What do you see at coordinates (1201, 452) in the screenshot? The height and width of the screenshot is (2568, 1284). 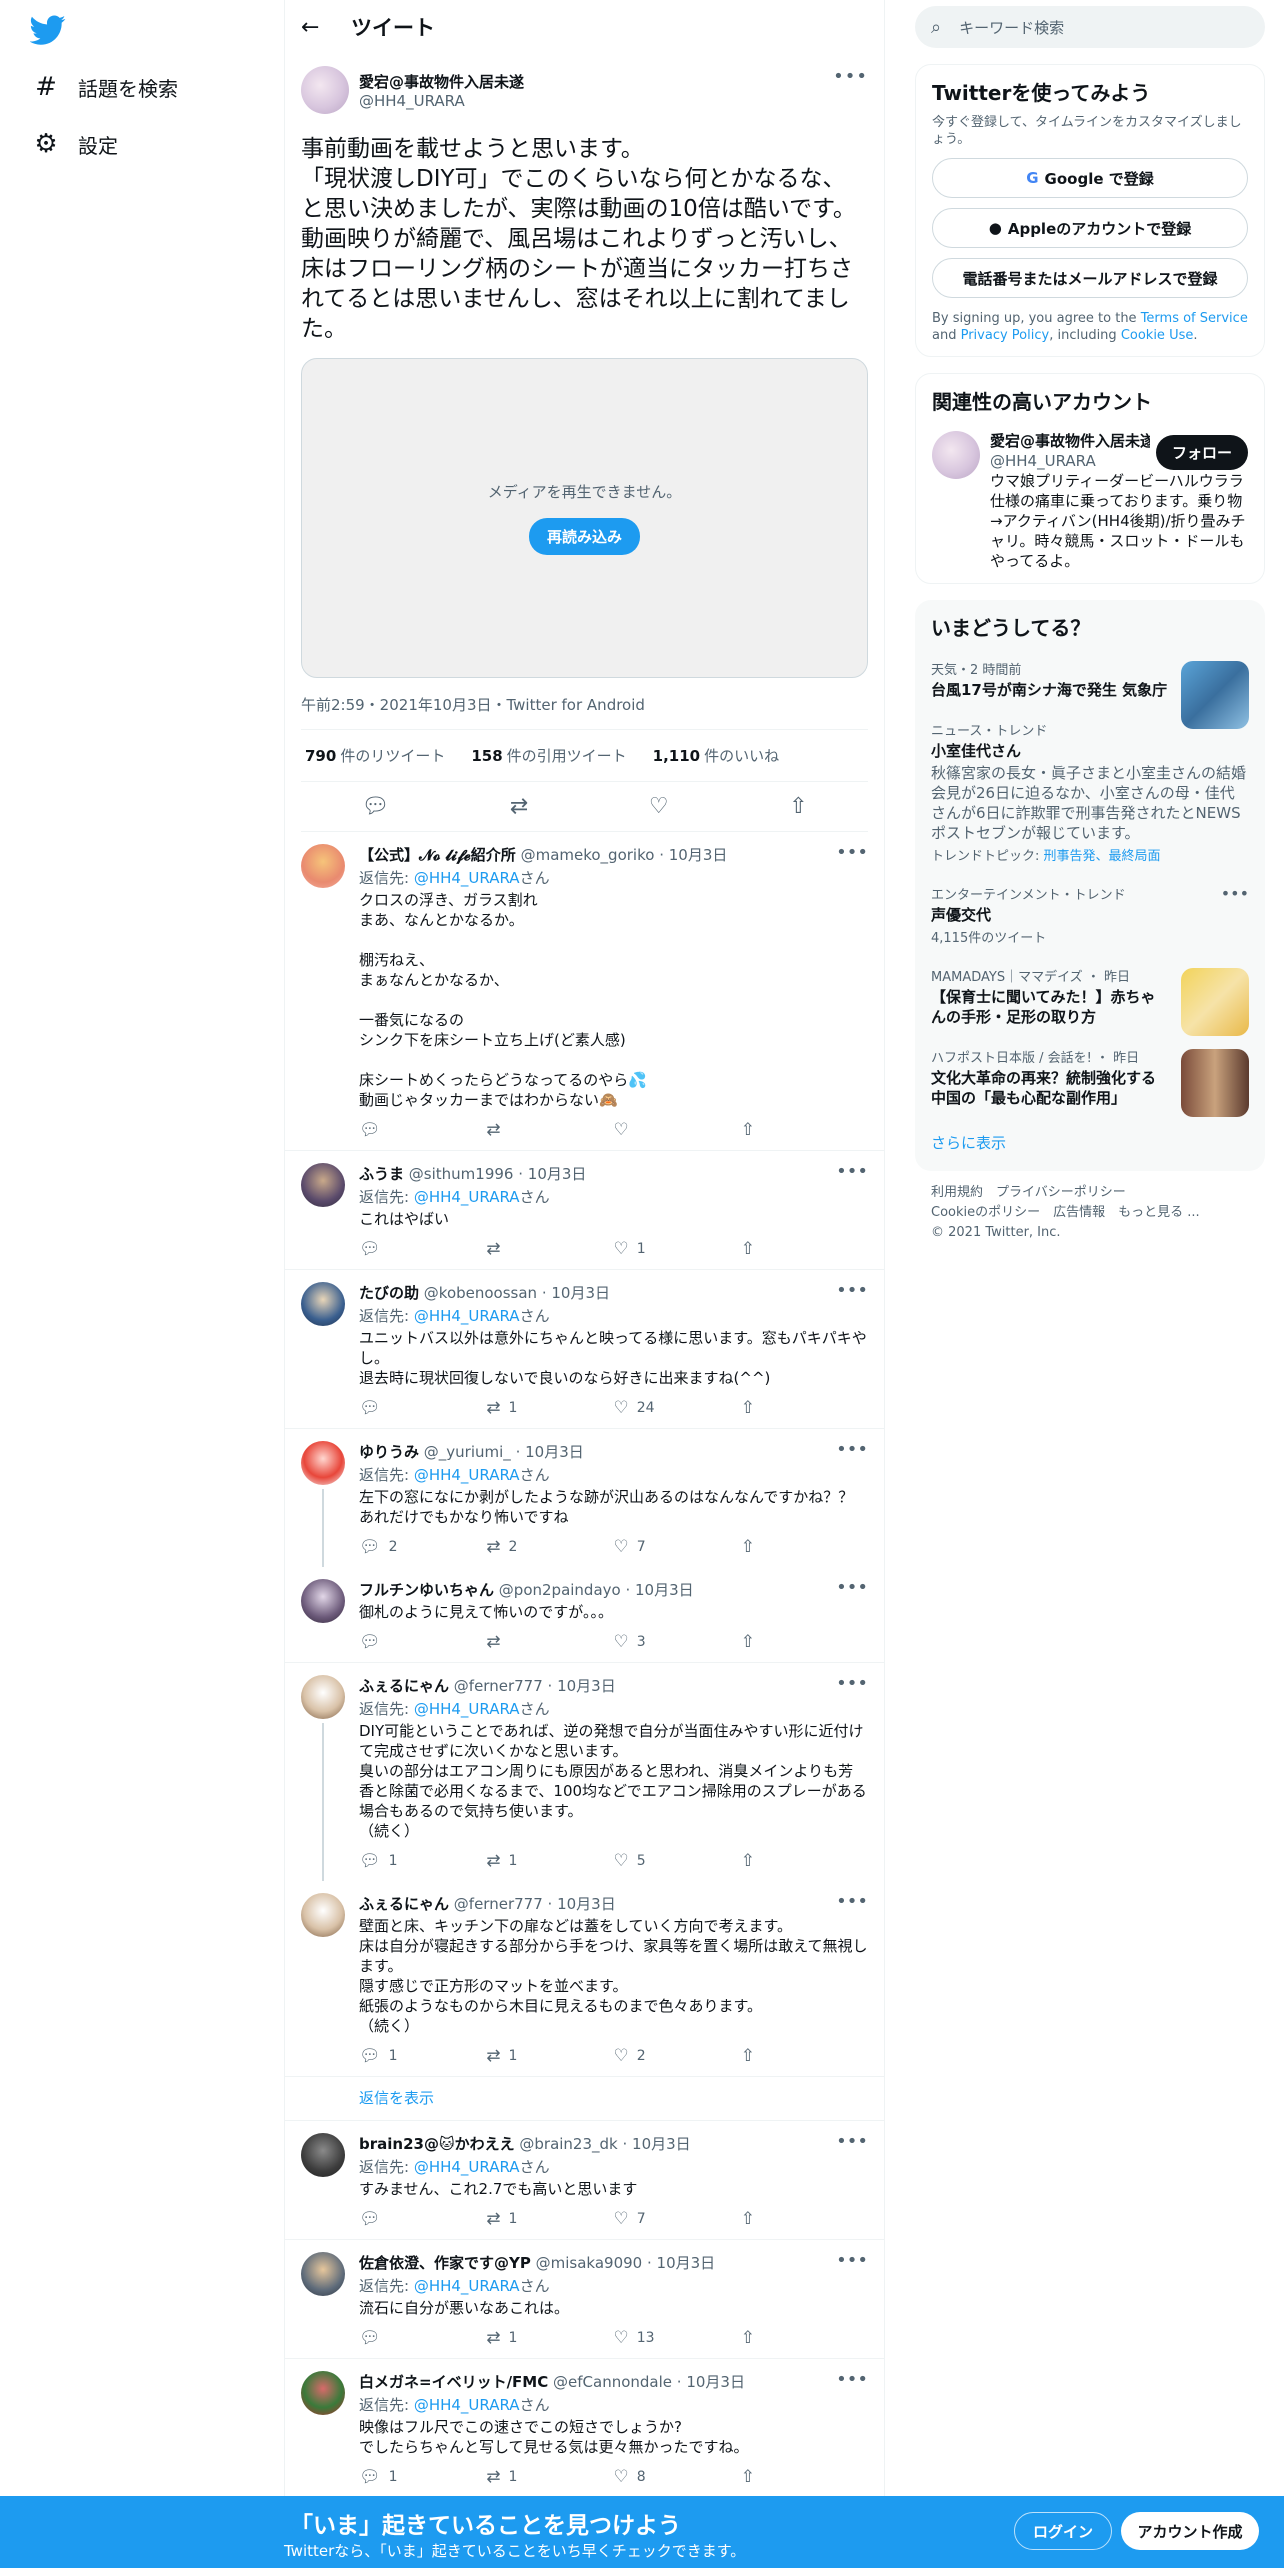 I see `follow-button: フォロー` at bounding box center [1201, 452].